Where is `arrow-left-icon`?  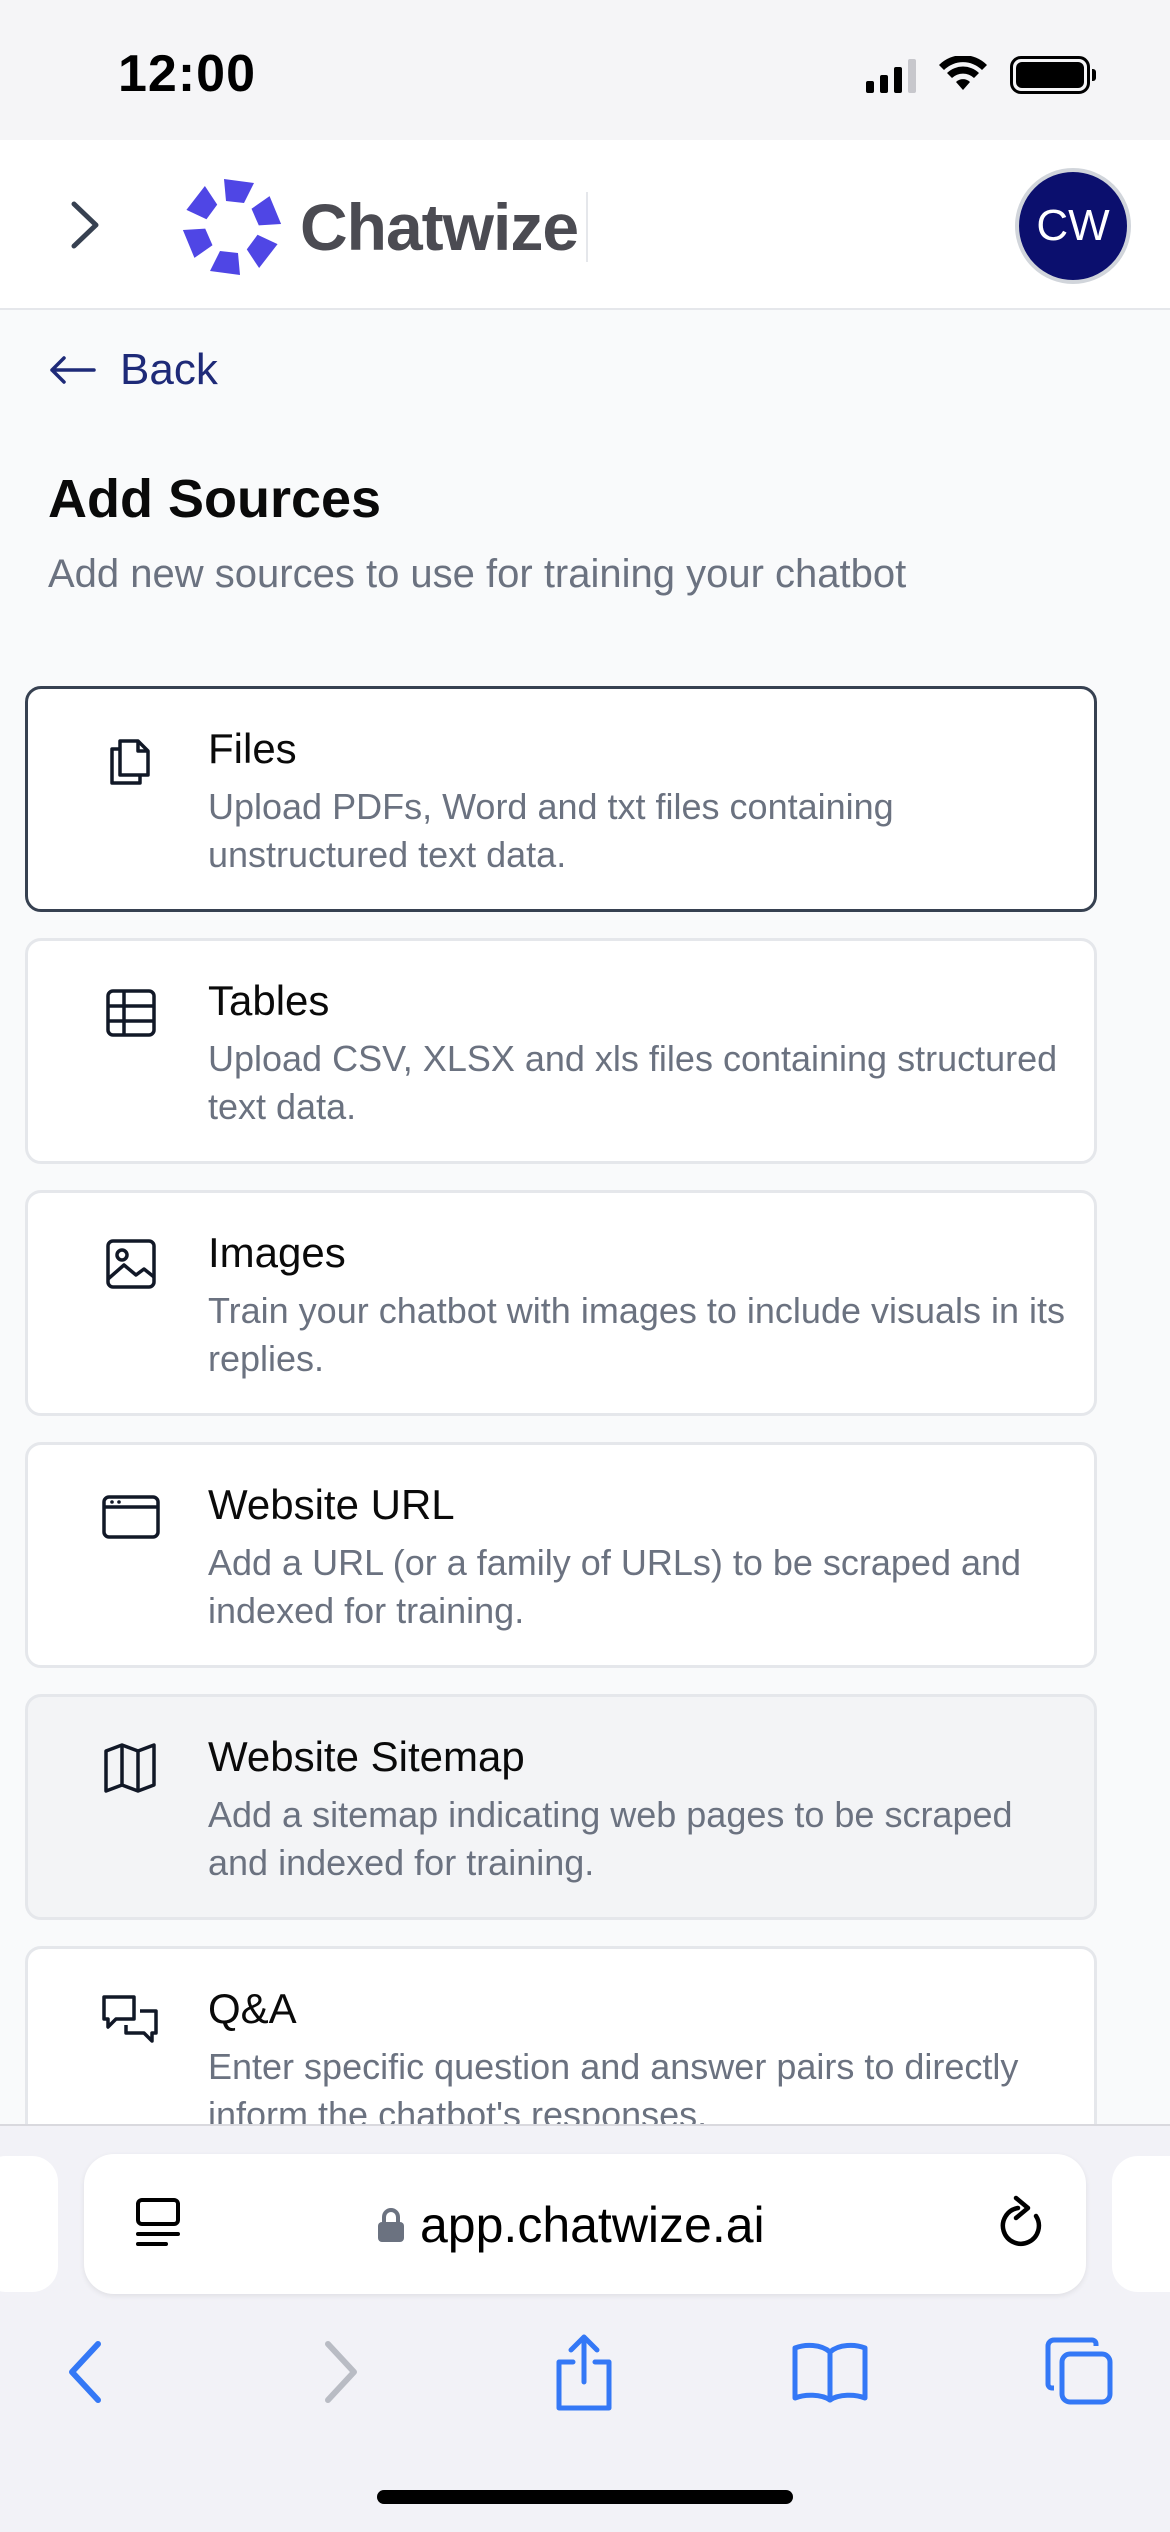
arrow-left-icon is located at coordinates (73, 370).